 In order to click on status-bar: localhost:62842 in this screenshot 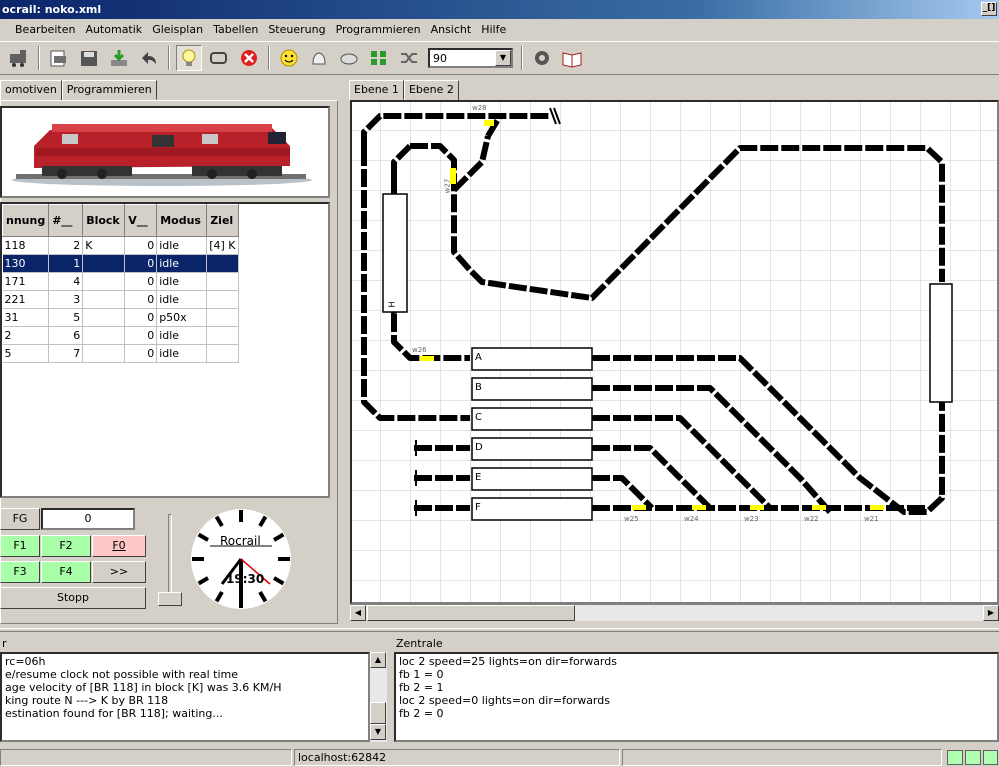, I will do `click(499, 757)`.